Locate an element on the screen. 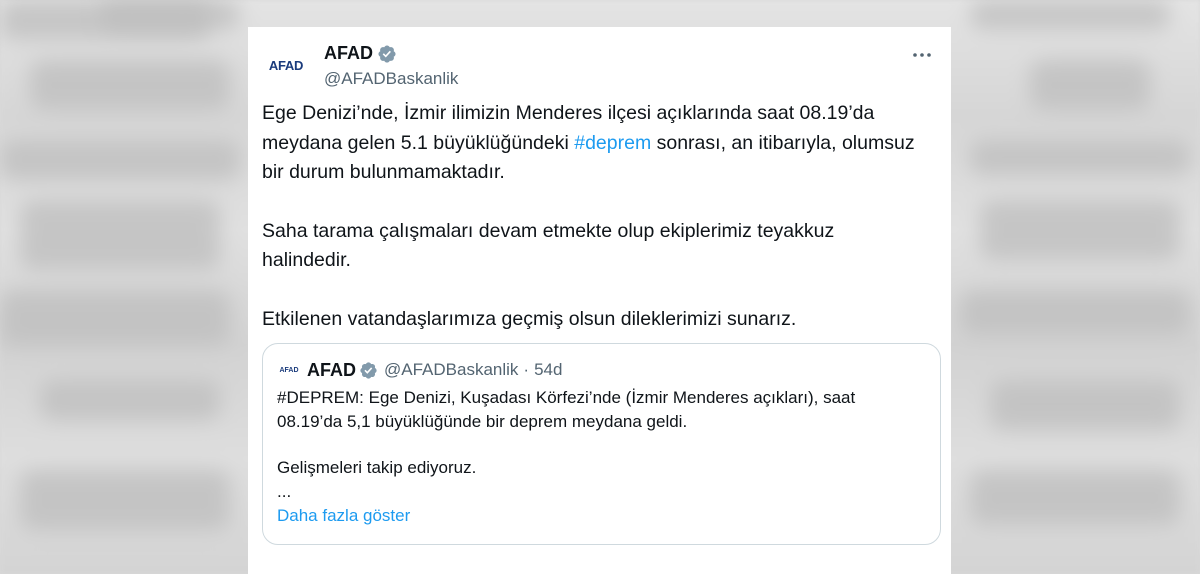 The width and height of the screenshot is (1200, 574). more-icon is located at coordinates (922, 55).